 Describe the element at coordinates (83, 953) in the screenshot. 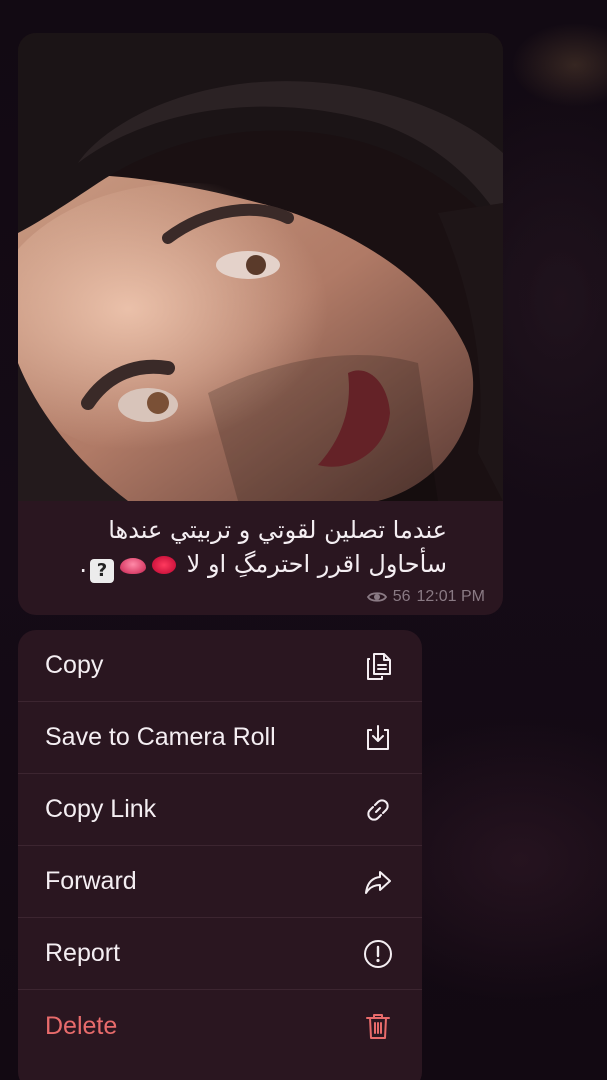

I see `menu-item-label: Report` at that location.